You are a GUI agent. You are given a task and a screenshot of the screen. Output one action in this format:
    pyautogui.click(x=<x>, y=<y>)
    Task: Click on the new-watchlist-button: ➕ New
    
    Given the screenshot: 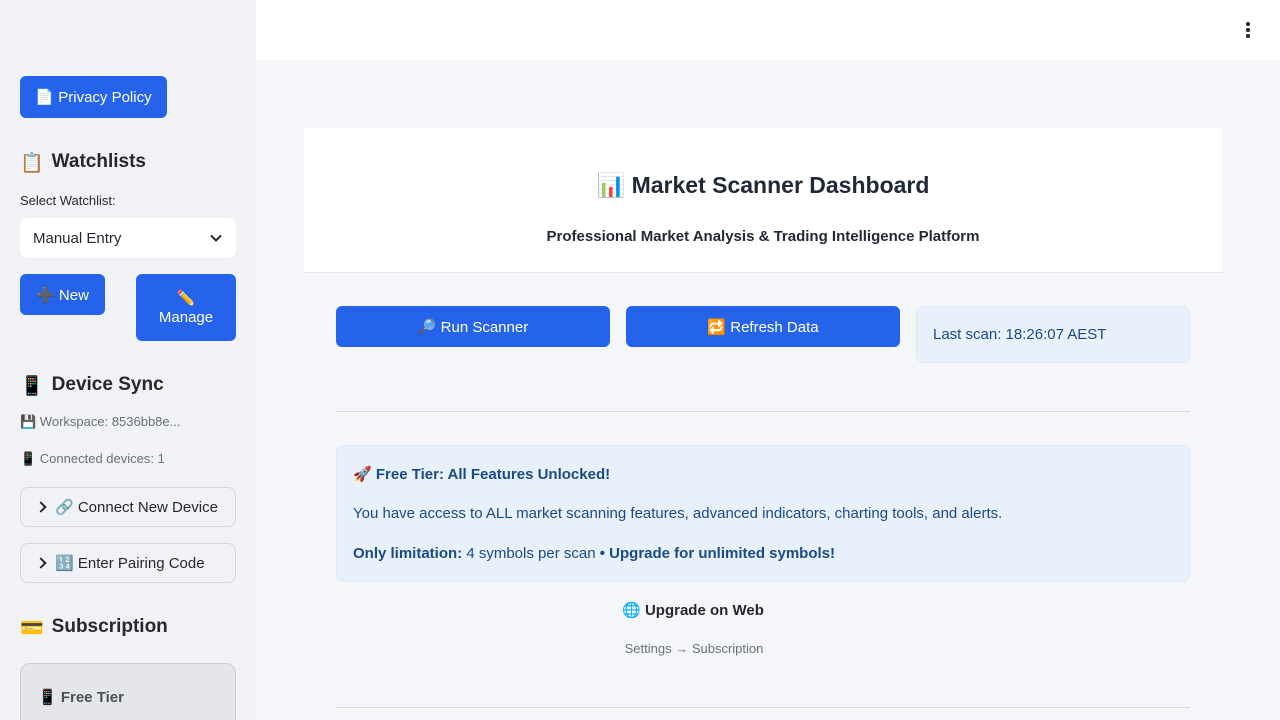 What is the action you would take?
    pyautogui.click(x=62, y=294)
    